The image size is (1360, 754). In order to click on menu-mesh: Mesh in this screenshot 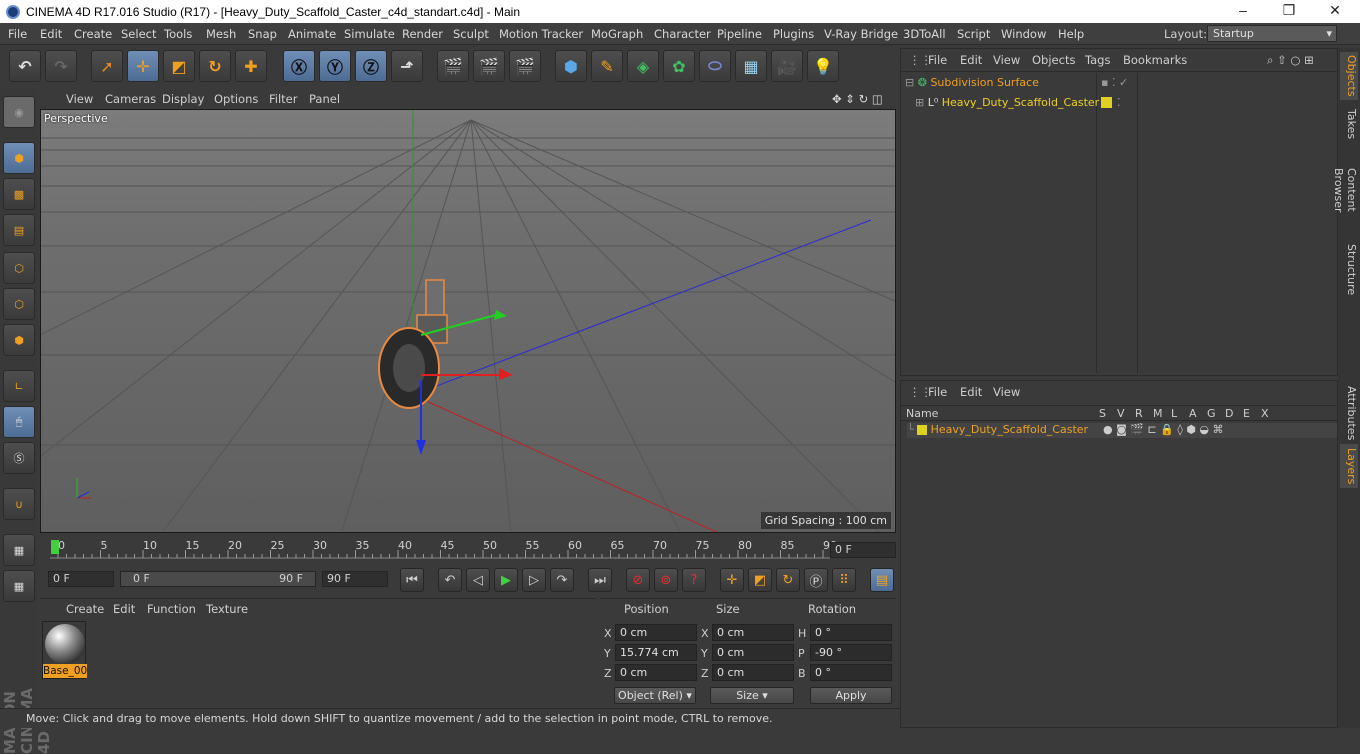, I will do `click(221, 34)`.